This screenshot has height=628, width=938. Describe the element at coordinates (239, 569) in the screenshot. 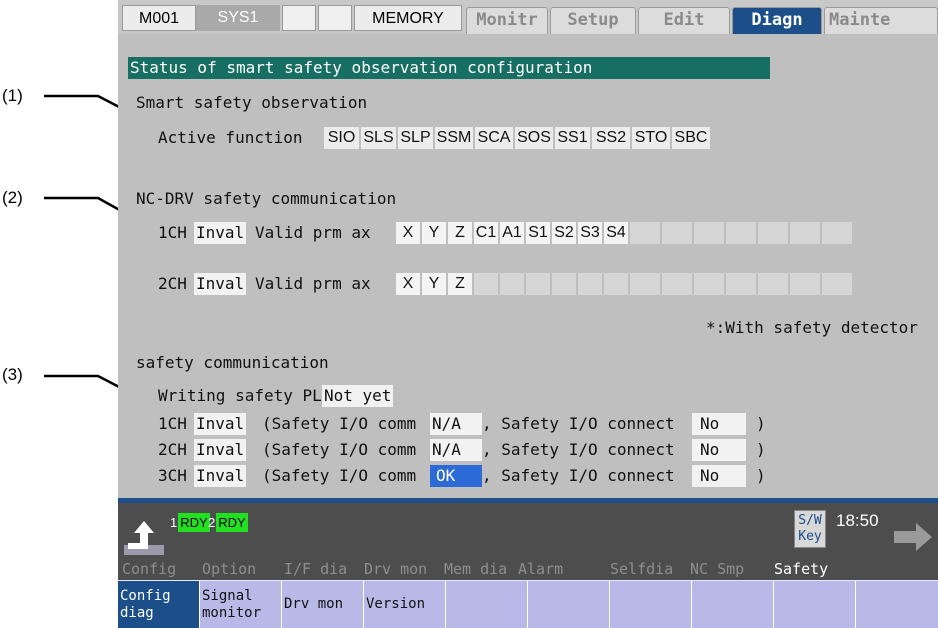

I see `menu-option: Option` at that location.